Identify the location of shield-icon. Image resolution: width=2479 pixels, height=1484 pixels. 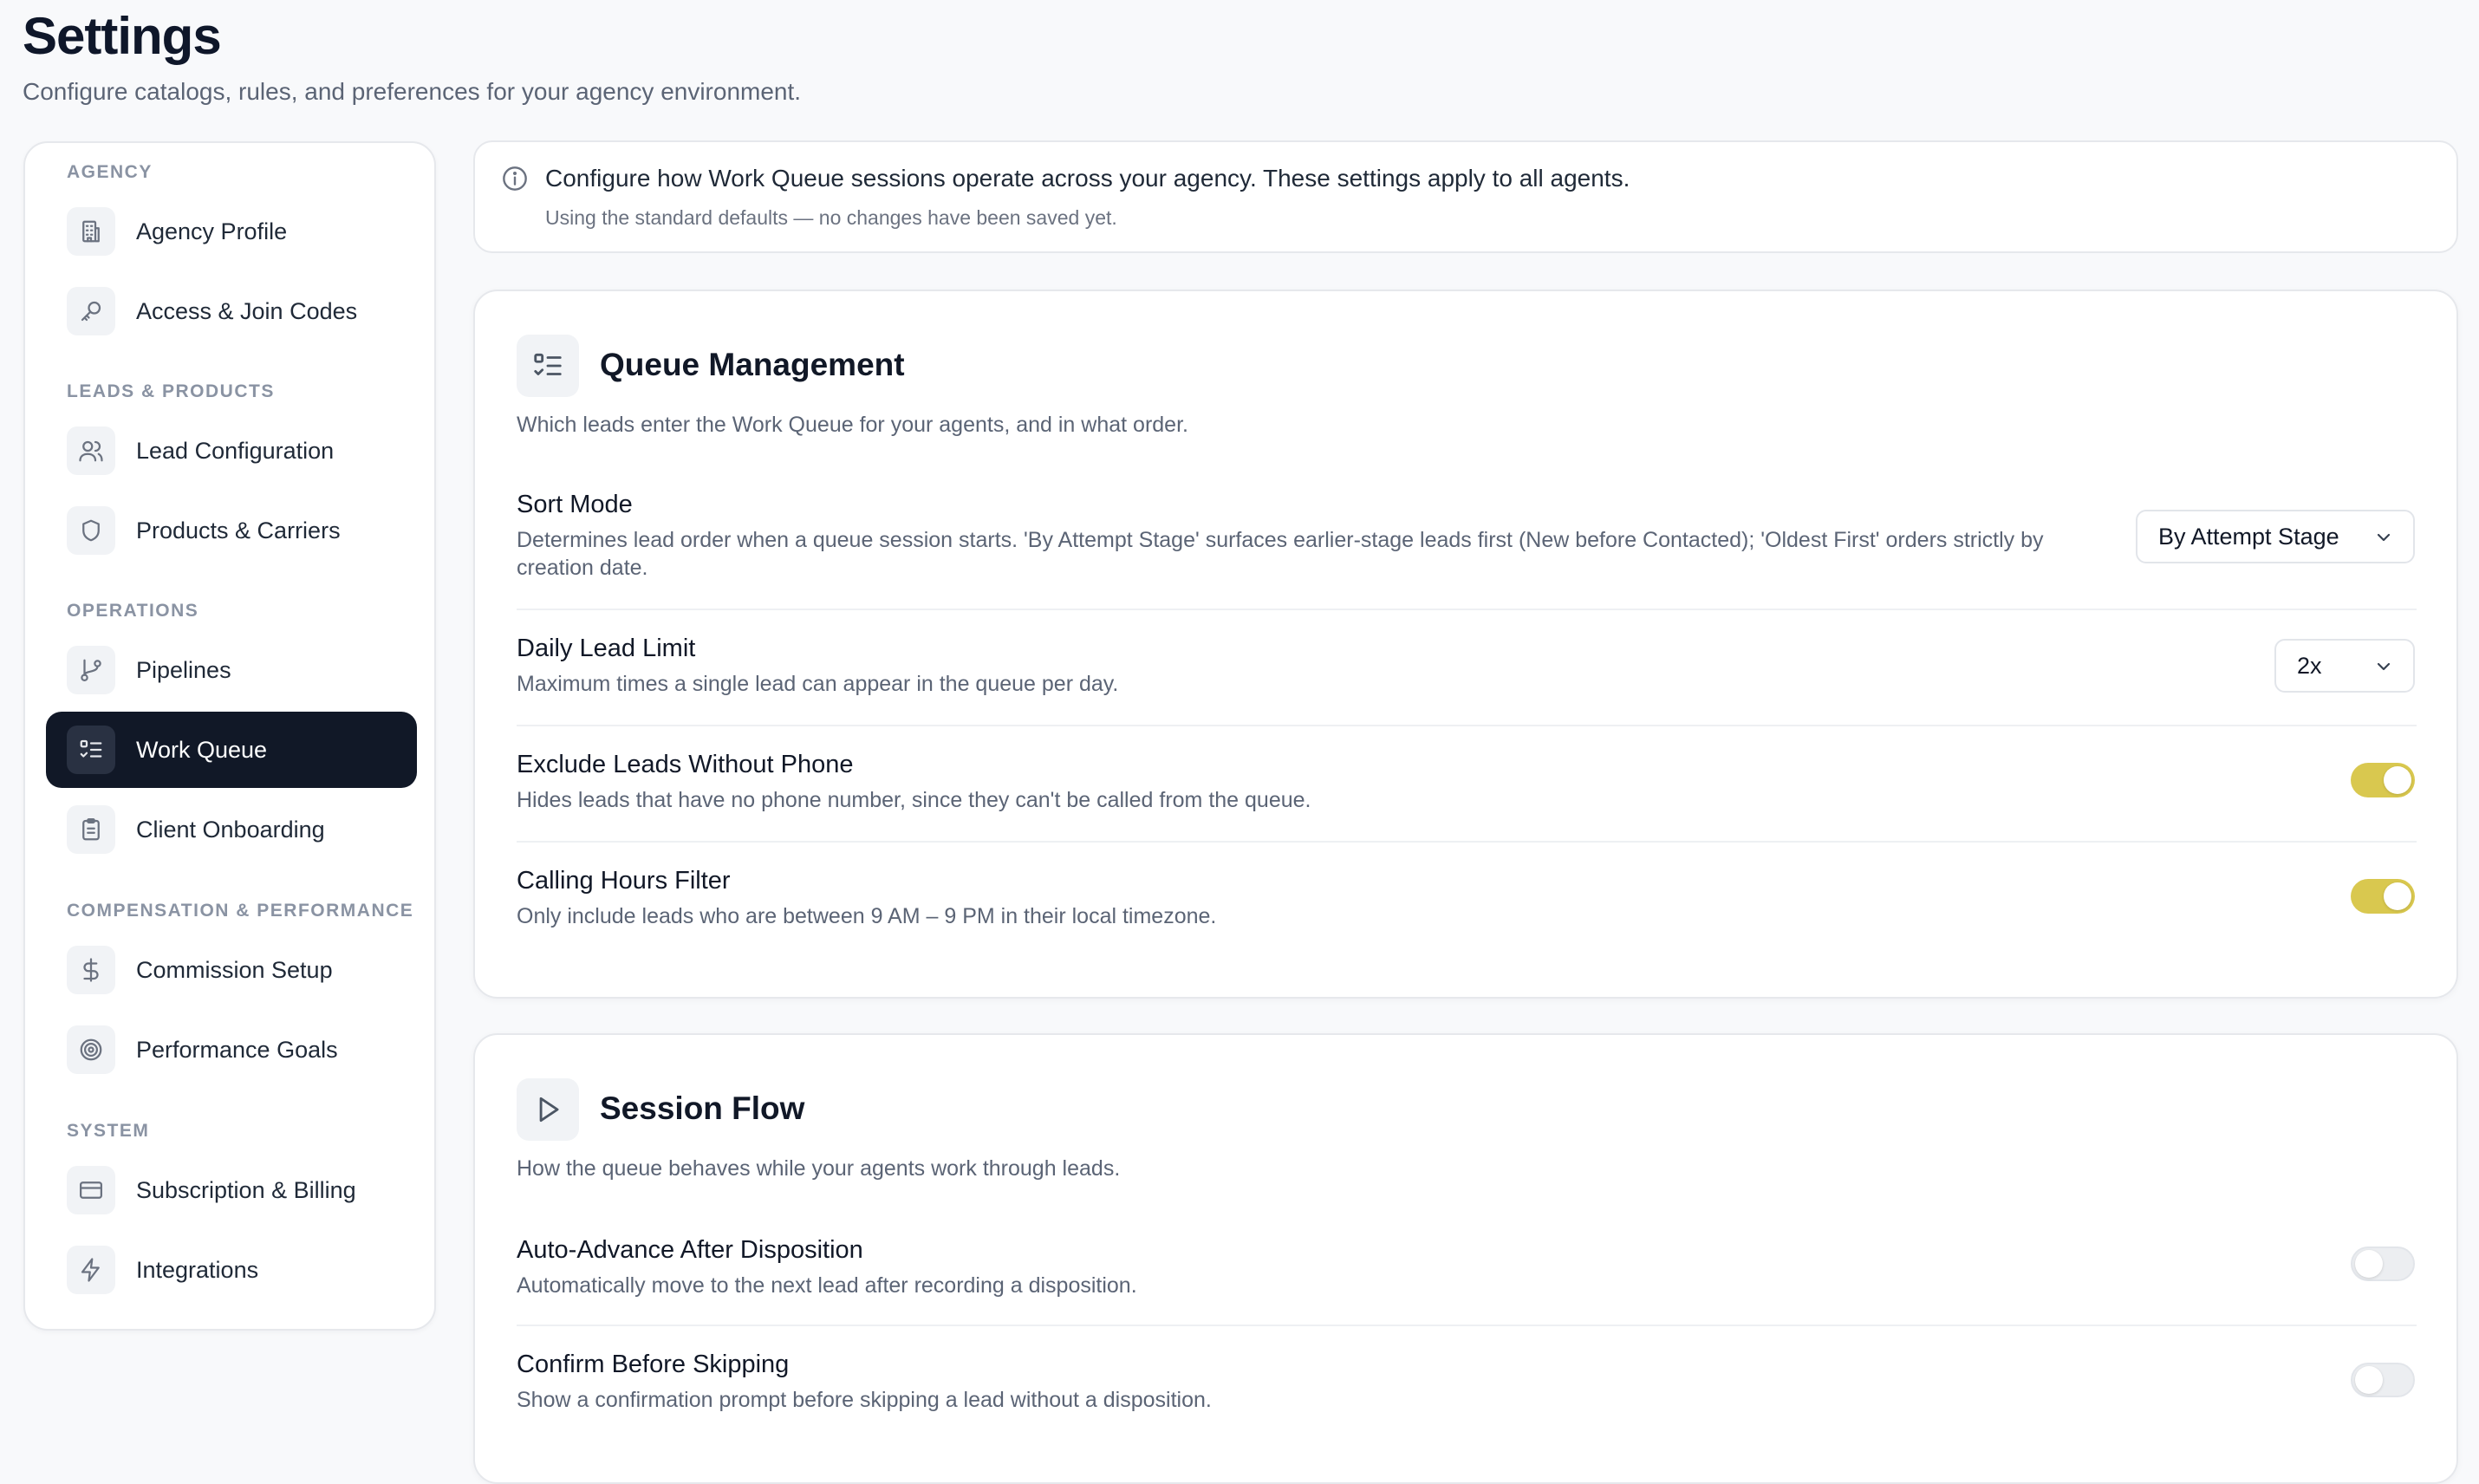
(91, 530).